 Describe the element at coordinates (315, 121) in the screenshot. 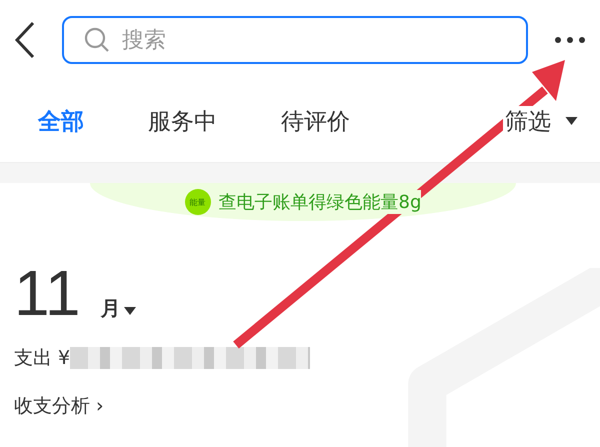

I see `tab: 待评价` at that location.